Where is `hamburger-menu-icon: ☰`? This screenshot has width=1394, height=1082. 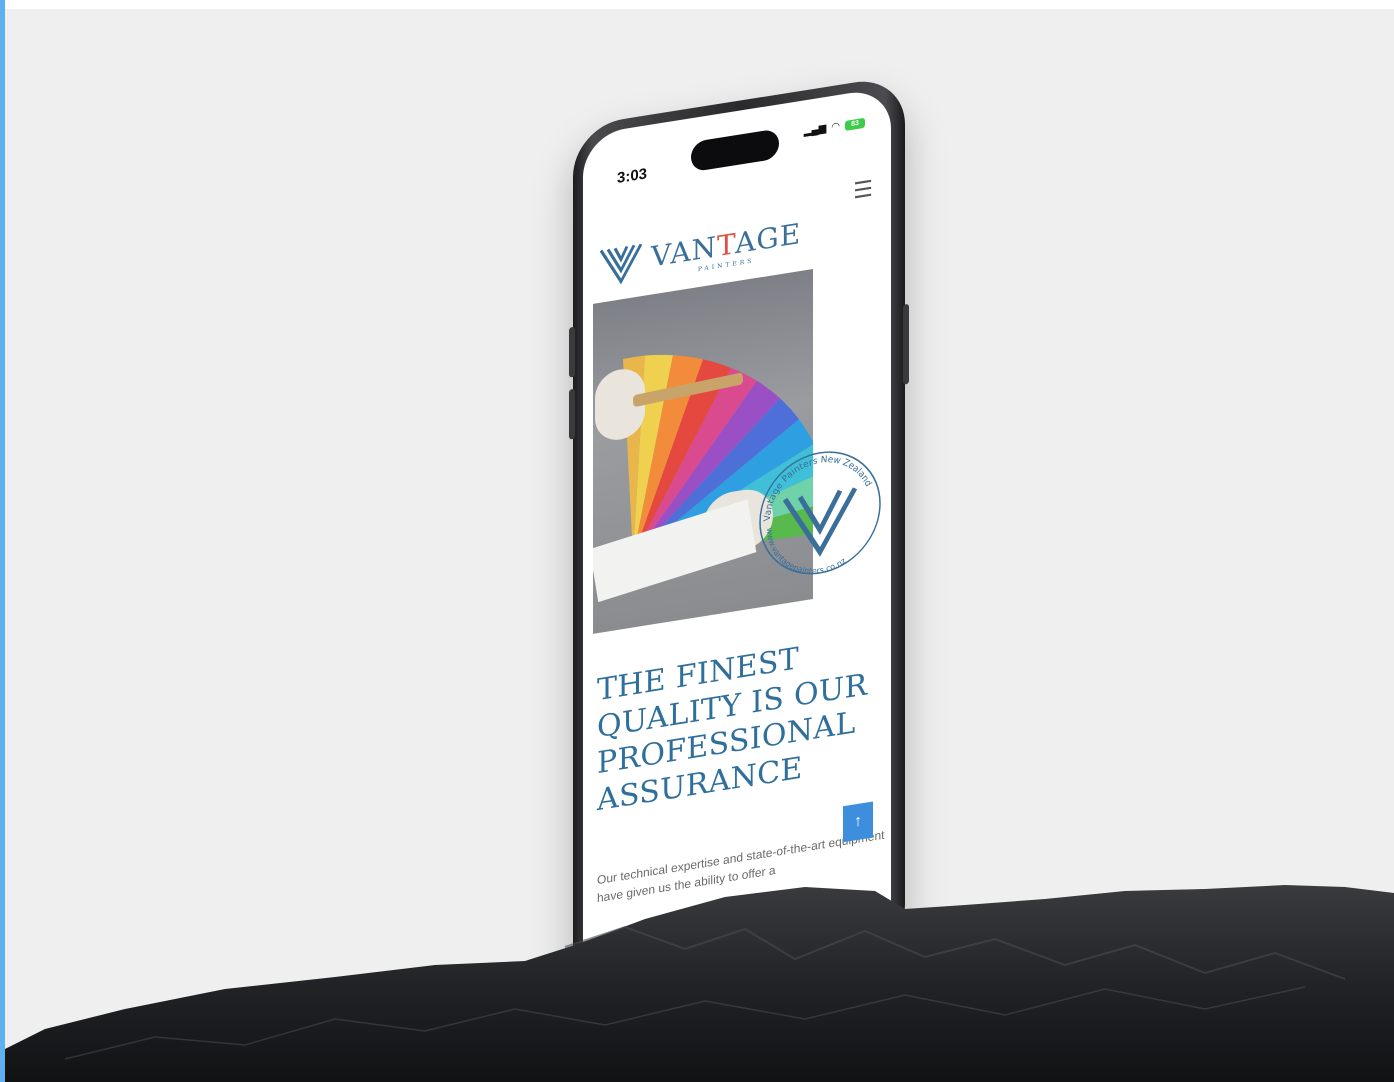
hamburger-menu-icon: ☰ is located at coordinates (863, 189).